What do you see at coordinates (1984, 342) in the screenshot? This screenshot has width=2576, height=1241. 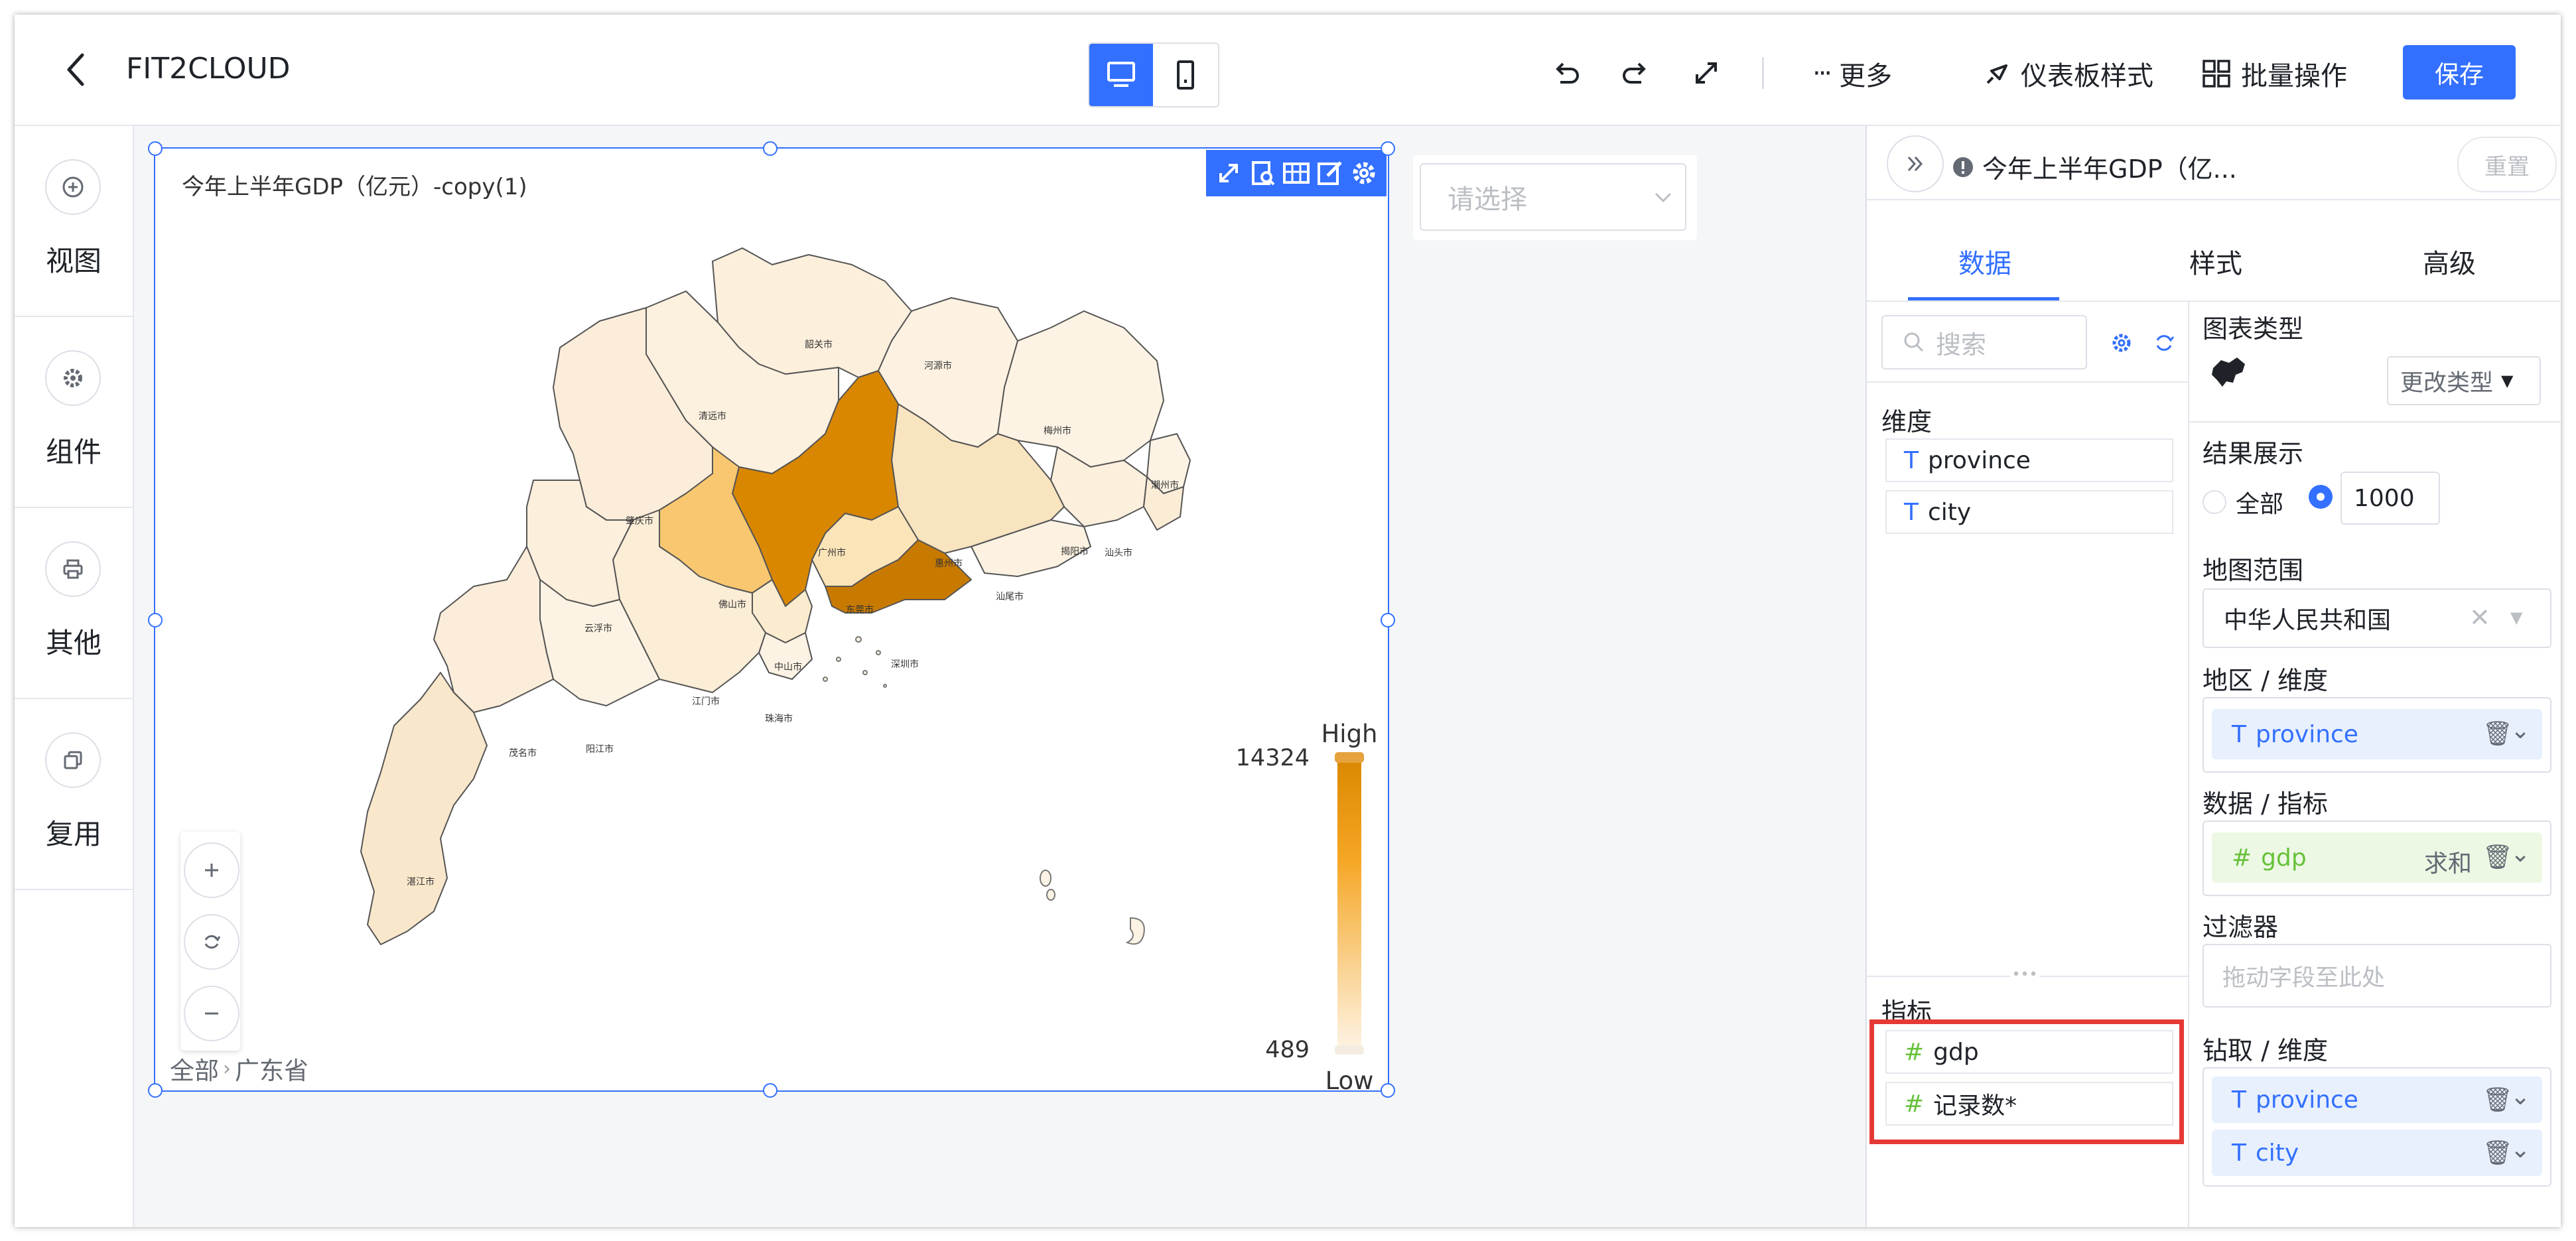 I see `field-search-input: 搜索` at bounding box center [1984, 342].